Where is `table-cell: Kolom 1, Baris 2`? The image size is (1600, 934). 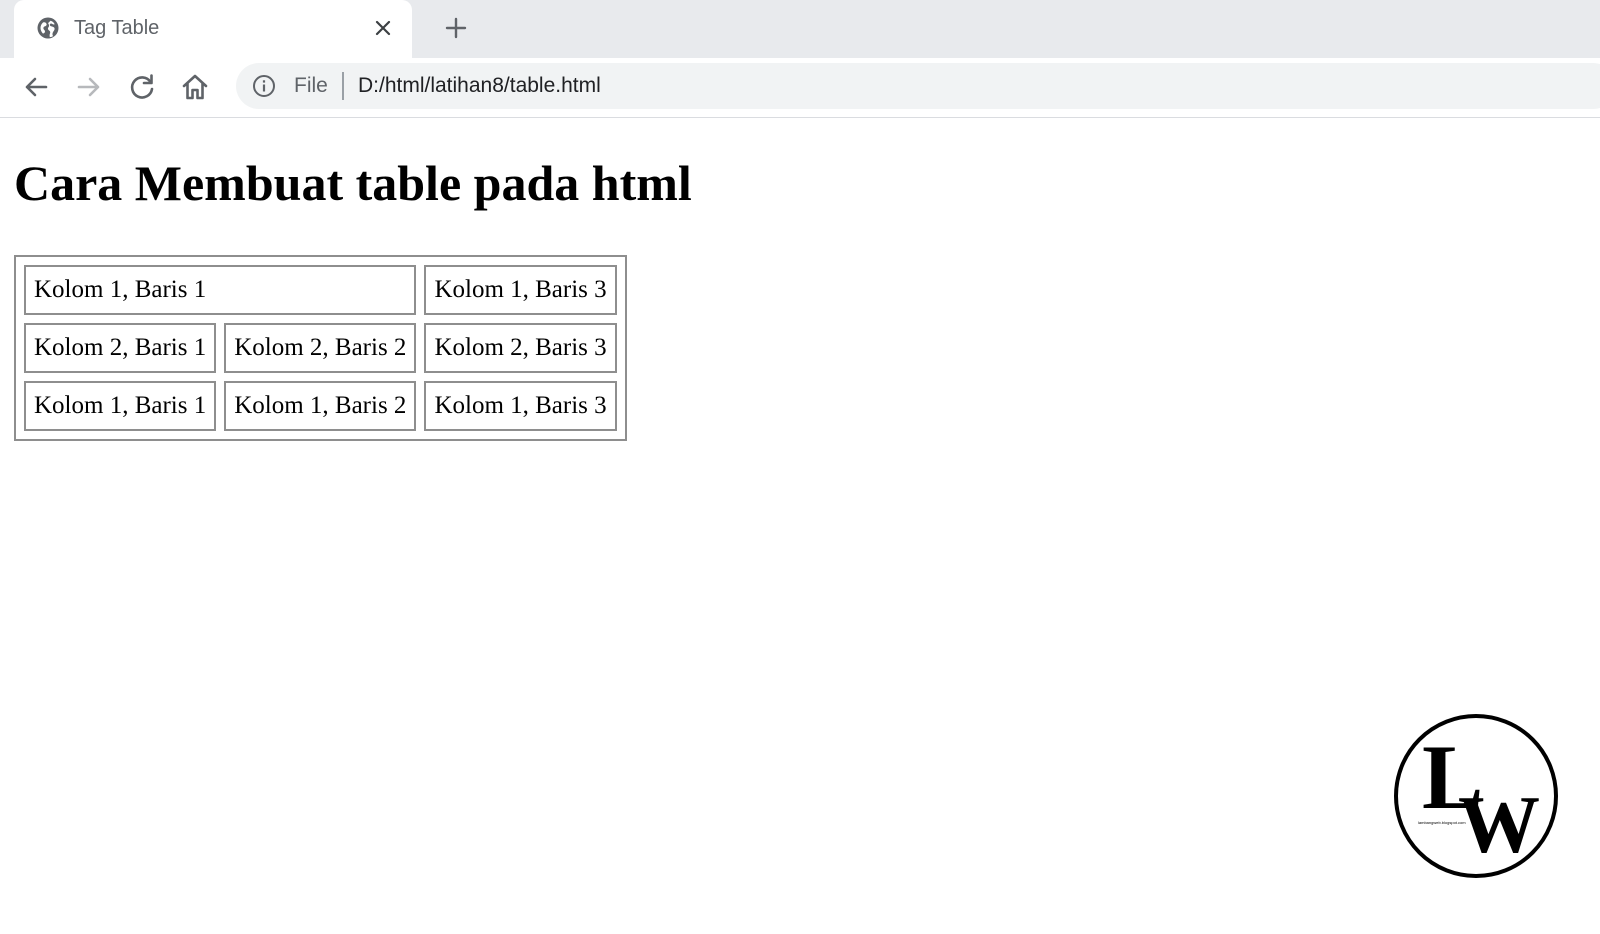
table-cell: Kolom 1, Baris 2 is located at coordinates (320, 406).